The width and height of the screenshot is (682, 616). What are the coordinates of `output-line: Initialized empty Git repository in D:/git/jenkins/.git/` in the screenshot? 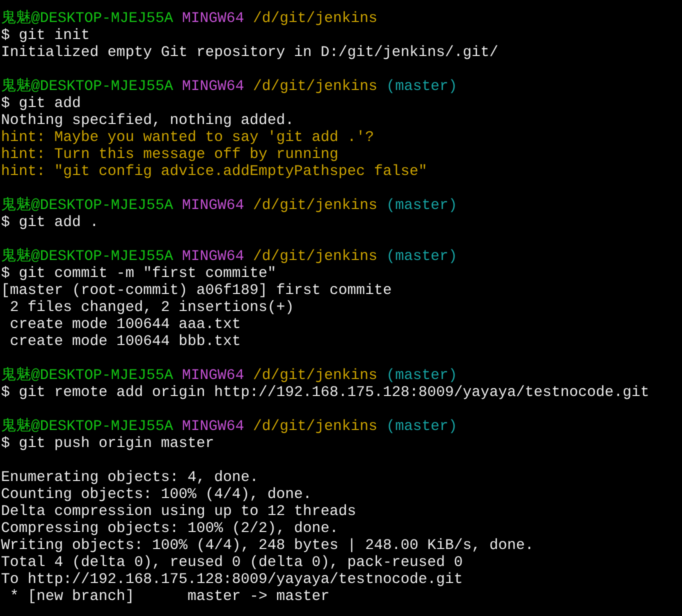 It's located at (249, 53).